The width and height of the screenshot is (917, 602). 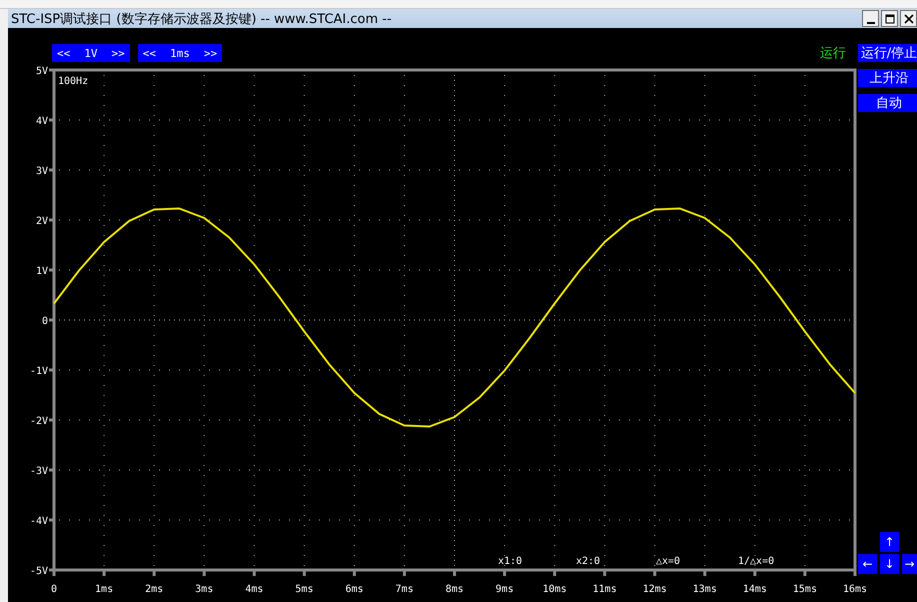 I want to click on cursor-readout: x2:0, so click(x=588, y=561).